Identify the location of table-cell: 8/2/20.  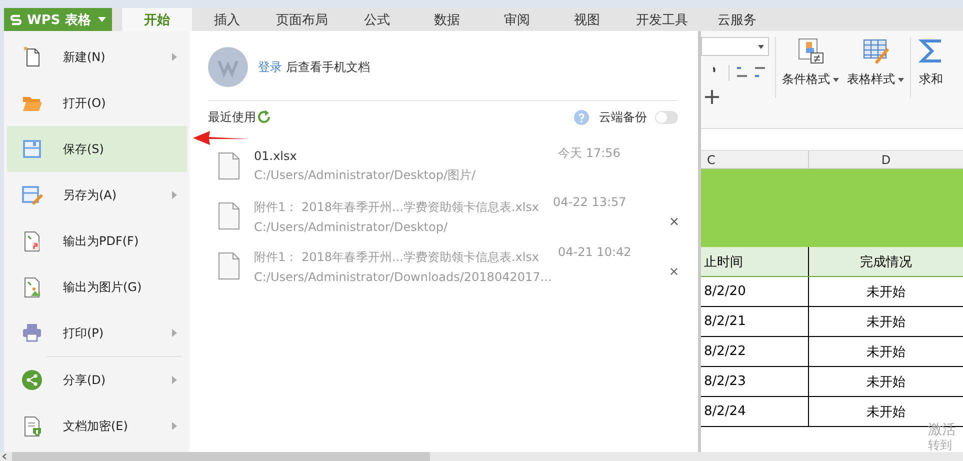
(755, 291).